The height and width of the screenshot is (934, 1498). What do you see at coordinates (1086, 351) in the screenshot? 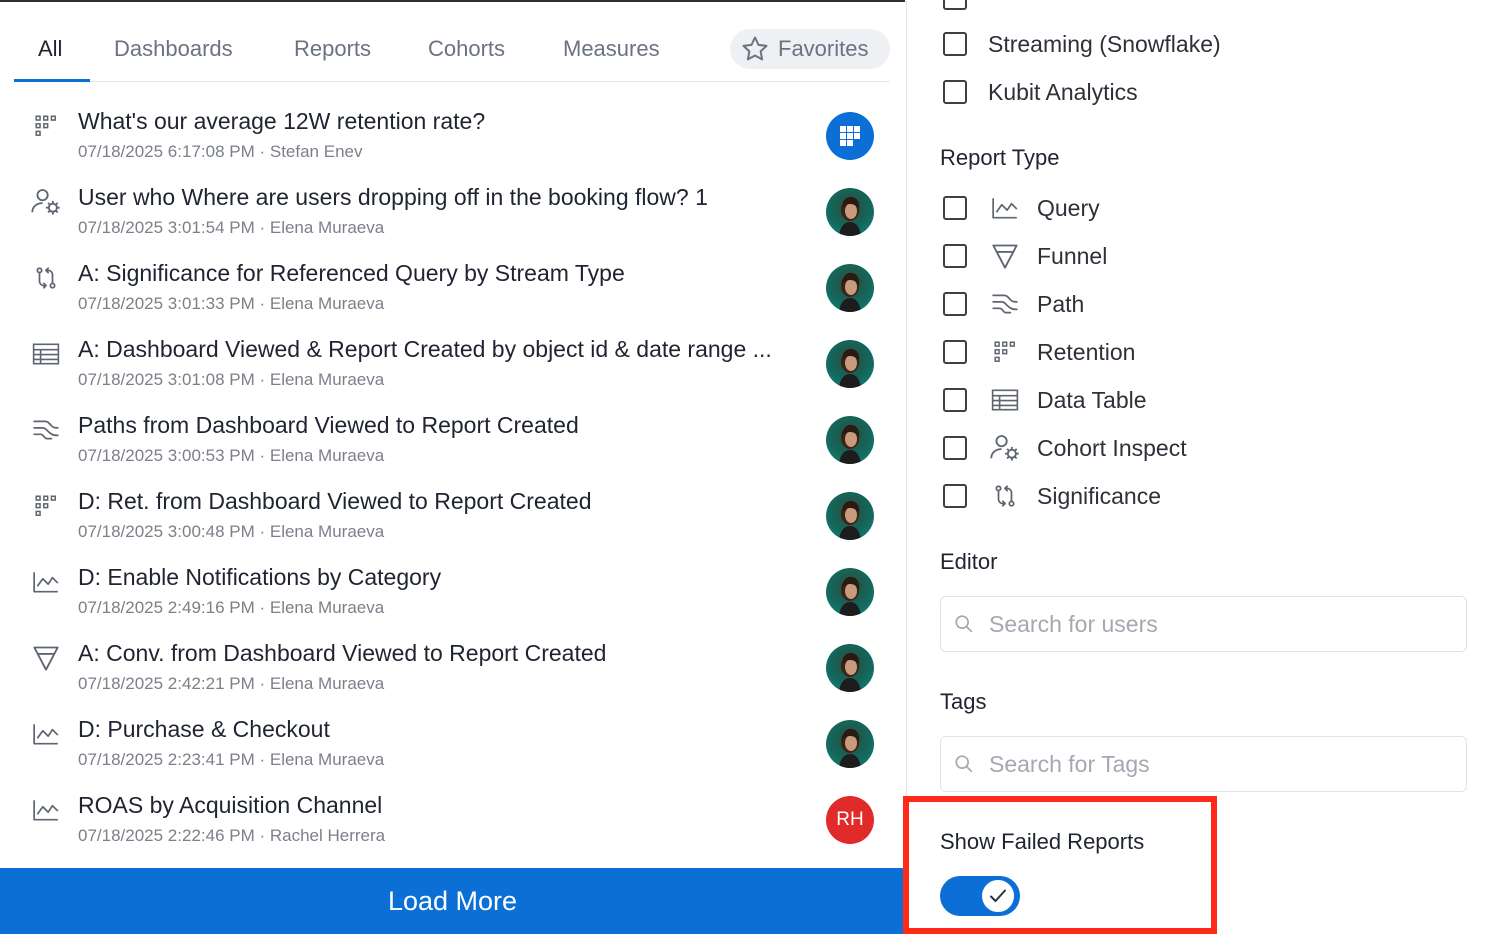
I see `report-type-label: Retention` at bounding box center [1086, 351].